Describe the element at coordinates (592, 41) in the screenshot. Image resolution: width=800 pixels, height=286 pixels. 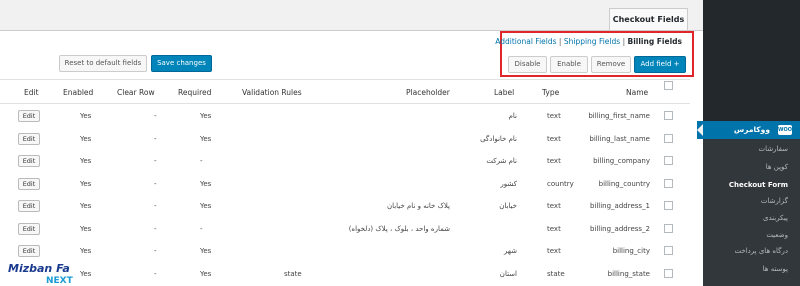
I see `link-shipping-fields: Shipping Fields` at that location.